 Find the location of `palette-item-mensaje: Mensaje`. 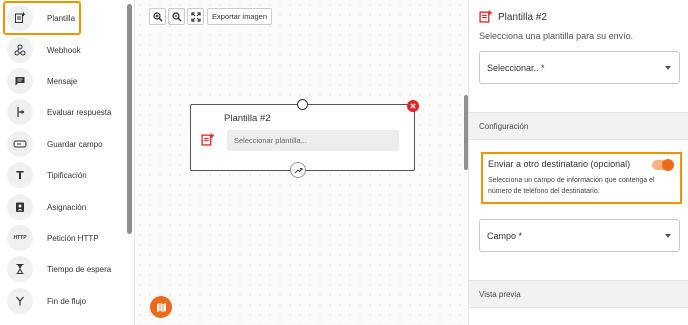

palette-item-mensaje: Mensaje is located at coordinates (64, 81).